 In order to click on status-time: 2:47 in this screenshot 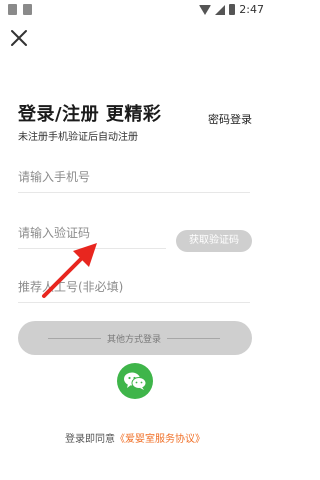, I will do `click(251, 9)`.